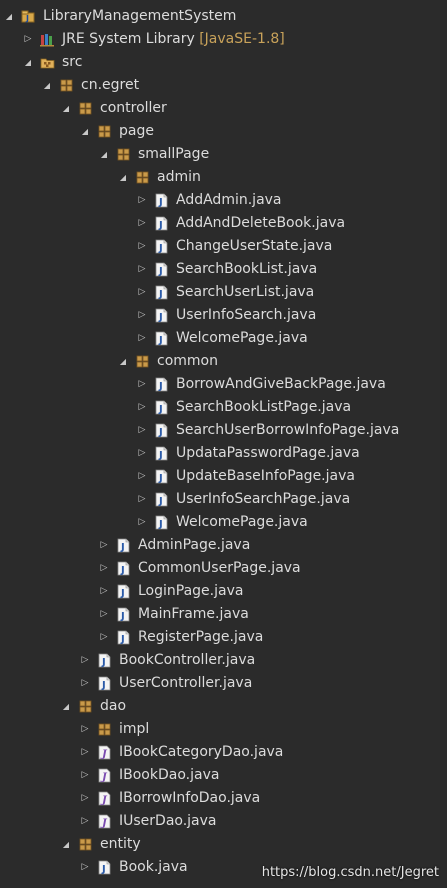 The image size is (447, 888). I want to click on tree-item-label: IUserDao.java, so click(168, 821).